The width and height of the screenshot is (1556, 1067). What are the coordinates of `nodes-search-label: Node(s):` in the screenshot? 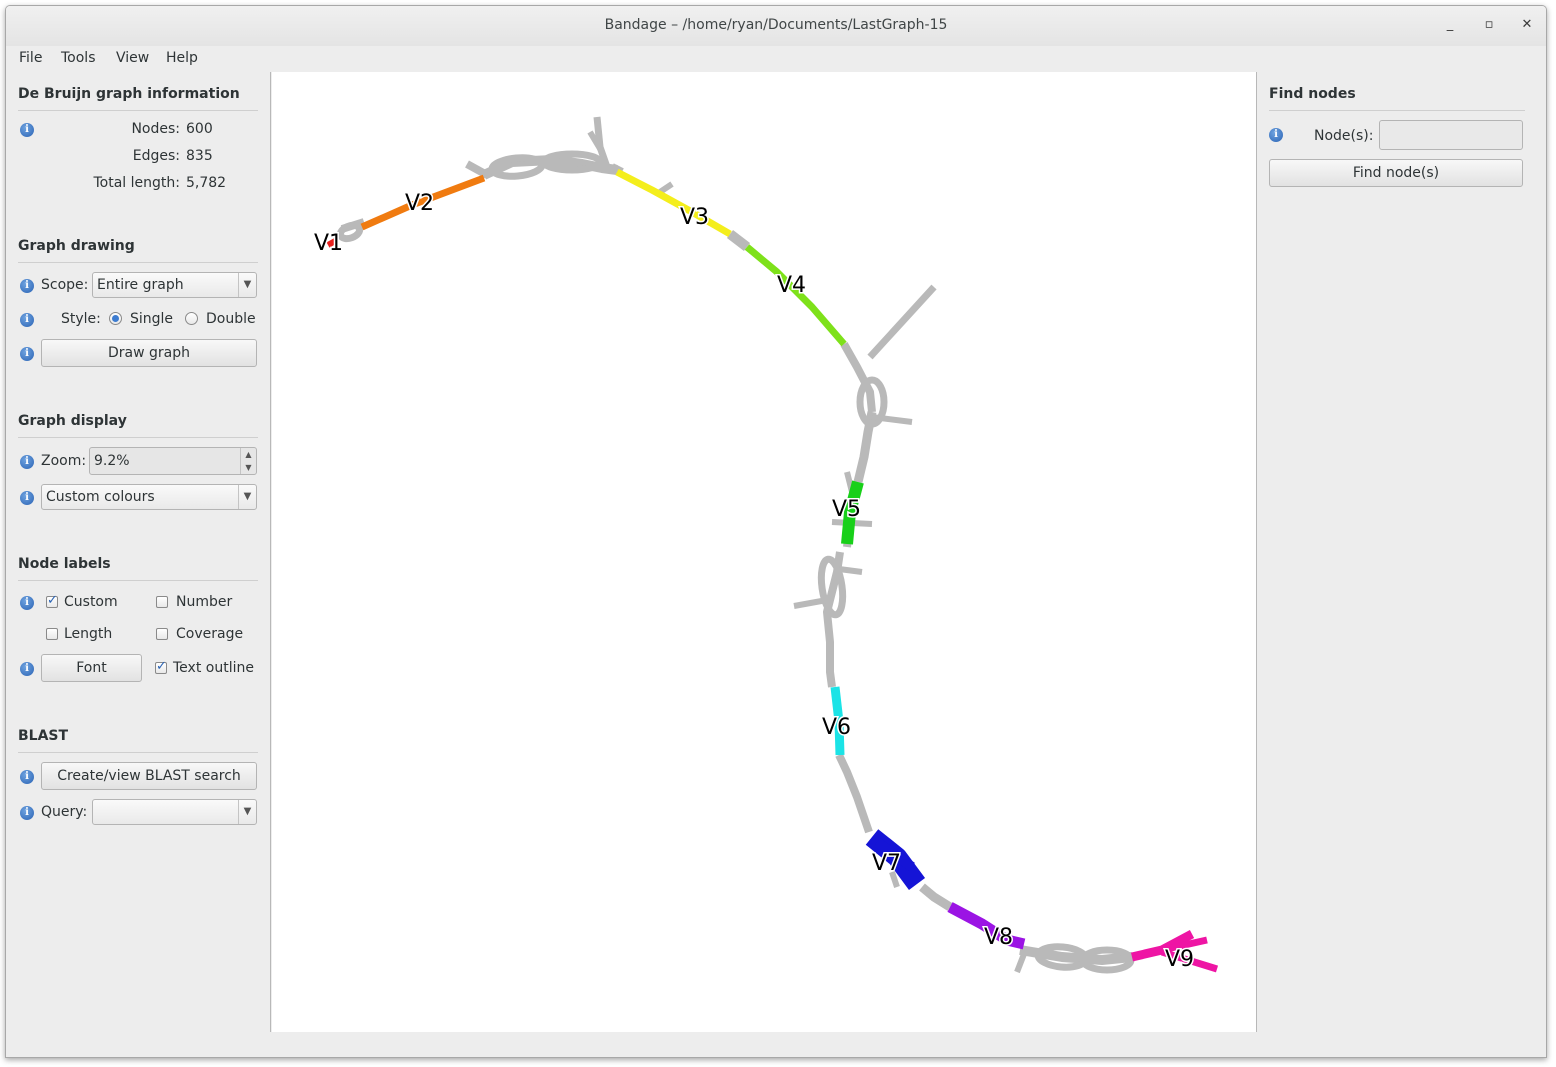 It's located at (1344, 136).